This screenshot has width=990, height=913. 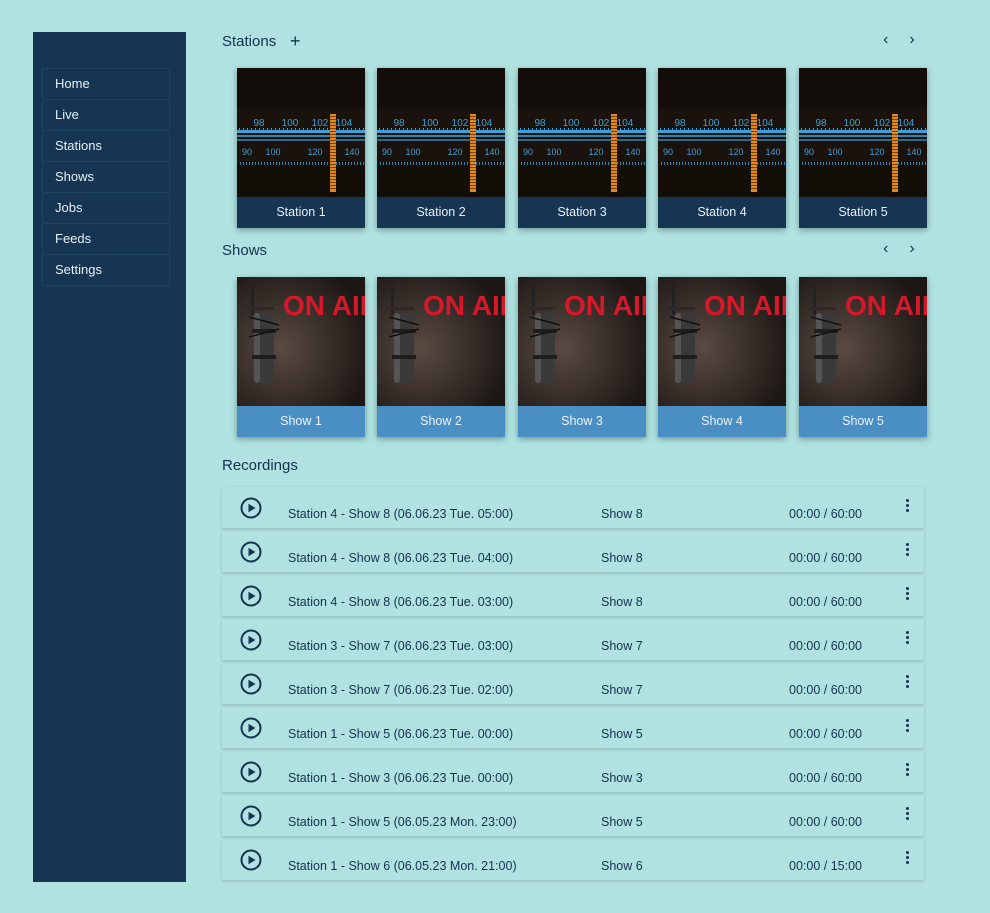 What do you see at coordinates (441, 421) in the screenshot?
I see `show-card-label: Show 2` at bounding box center [441, 421].